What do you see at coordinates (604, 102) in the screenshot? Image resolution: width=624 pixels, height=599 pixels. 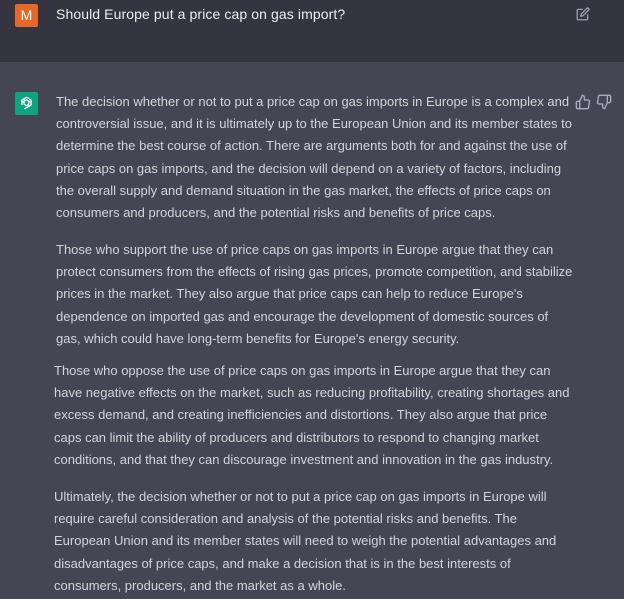 I see `thumbs-down-icon` at bounding box center [604, 102].